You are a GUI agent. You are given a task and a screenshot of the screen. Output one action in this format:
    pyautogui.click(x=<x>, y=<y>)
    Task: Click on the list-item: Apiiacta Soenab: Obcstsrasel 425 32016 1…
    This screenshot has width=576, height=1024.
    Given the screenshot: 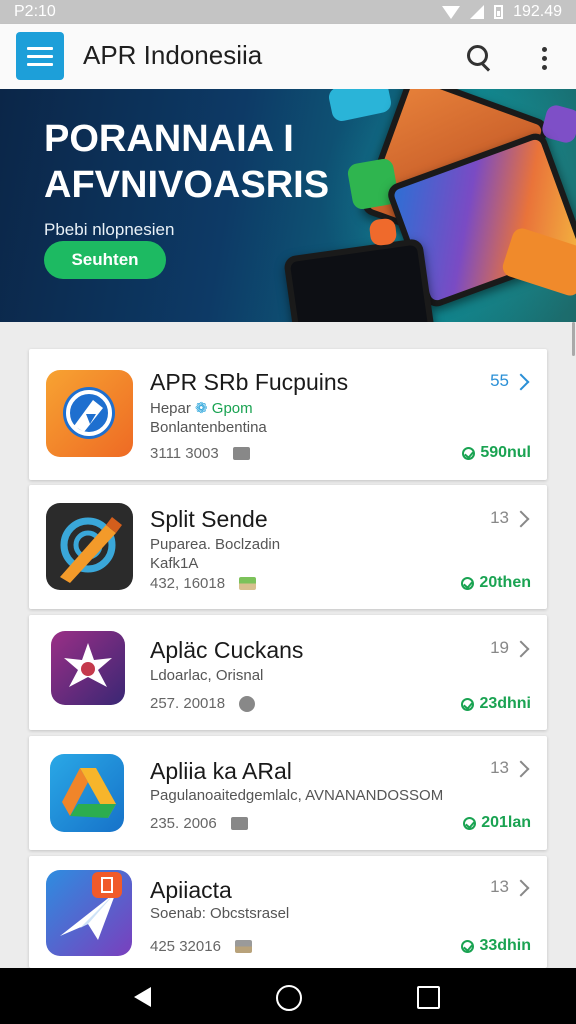 What is the action you would take?
    pyautogui.click(x=288, y=912)
    